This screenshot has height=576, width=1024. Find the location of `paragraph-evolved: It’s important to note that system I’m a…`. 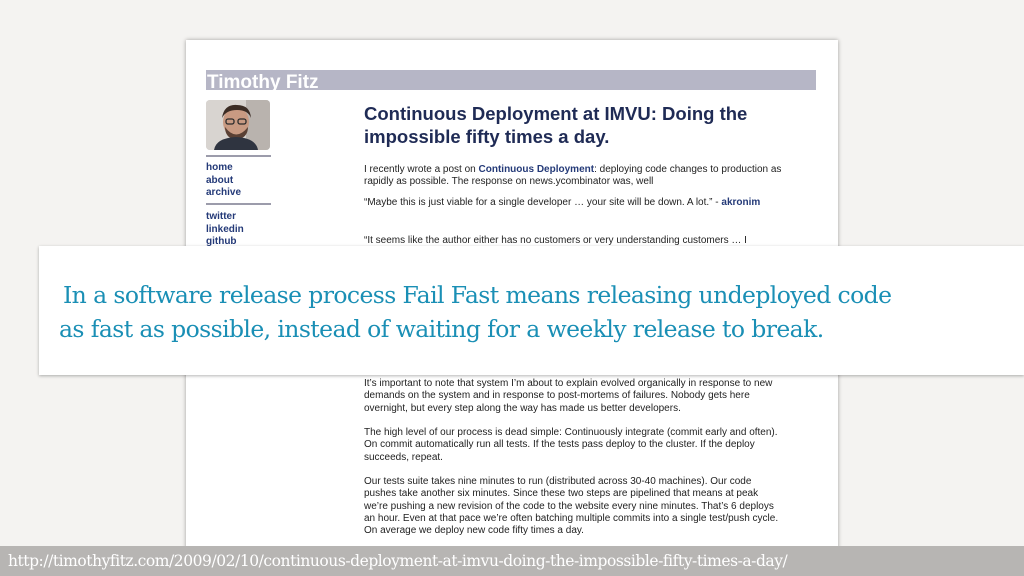

paragraph-evolved: It’s important to note that system I’m a… is located at coordinates (568, 396).